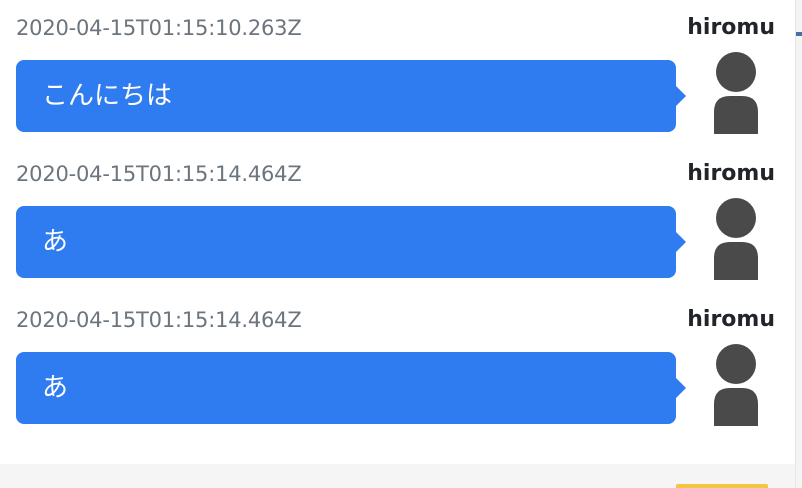  What do you see at coordinates (159, 28) in the screenshot?
I see `message-timestamp: 2020-04-15T01:15:10.263Z` at bounding box center [159, 28].